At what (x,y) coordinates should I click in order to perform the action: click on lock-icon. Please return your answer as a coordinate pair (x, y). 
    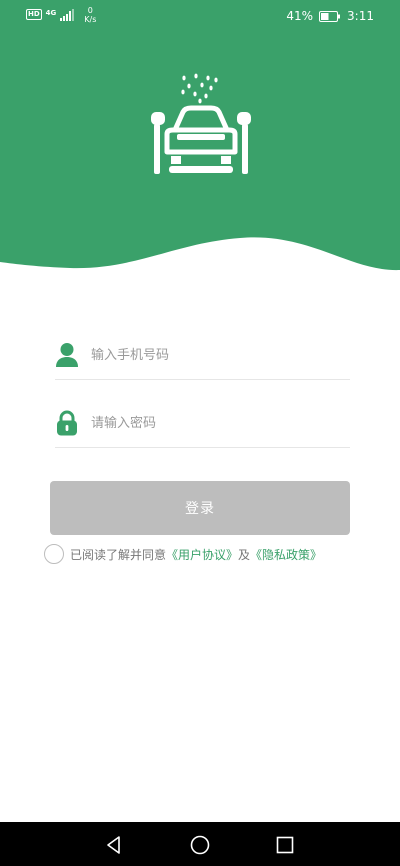
    Looking at the image, I should click on (67, 423).